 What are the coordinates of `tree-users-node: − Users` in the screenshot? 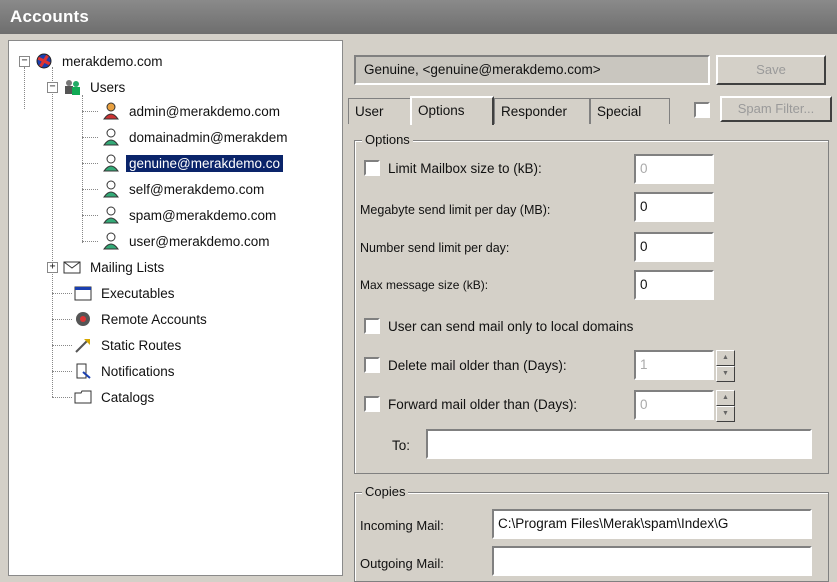 It's located at (87, 87).